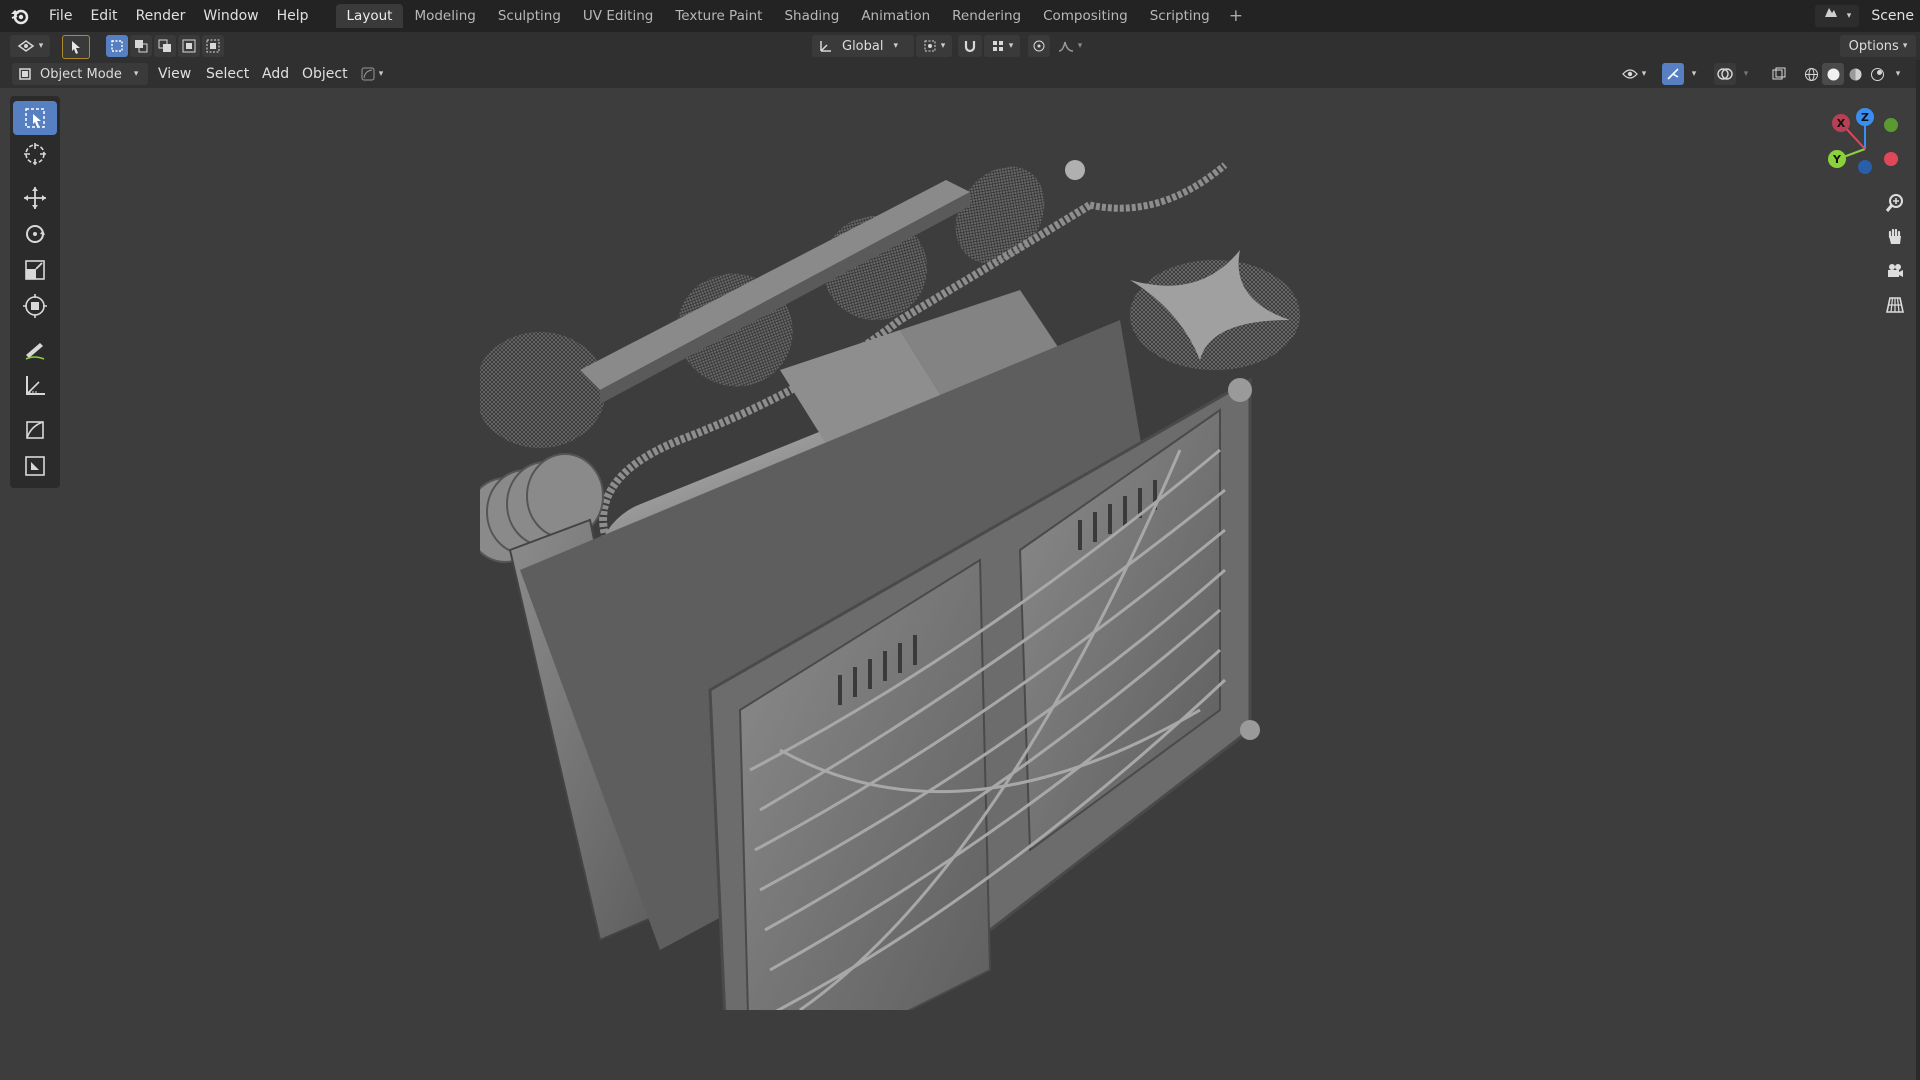  I want to click on tool-measure, so click(35, 386).